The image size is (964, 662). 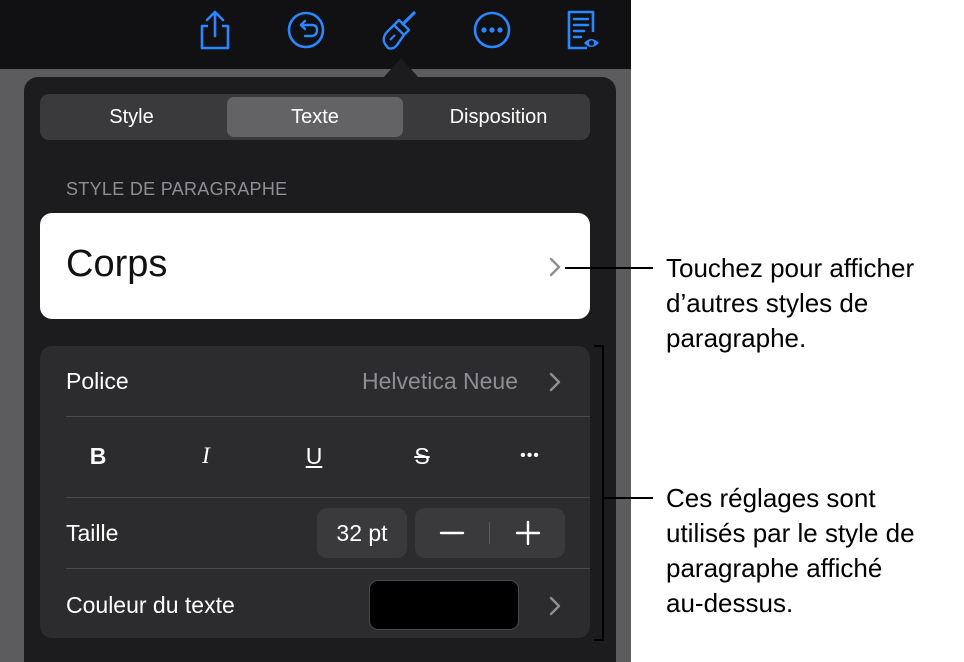 I want to click on size-stepper, so click(x=490, y=533).